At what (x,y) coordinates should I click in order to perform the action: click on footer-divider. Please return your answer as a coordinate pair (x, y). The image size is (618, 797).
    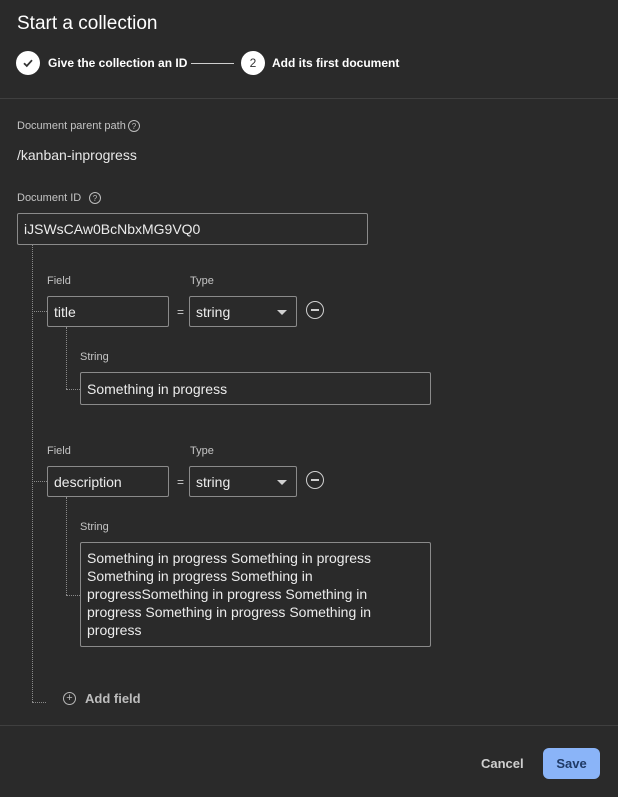
    Looking at the image, I should click on (309, 725).